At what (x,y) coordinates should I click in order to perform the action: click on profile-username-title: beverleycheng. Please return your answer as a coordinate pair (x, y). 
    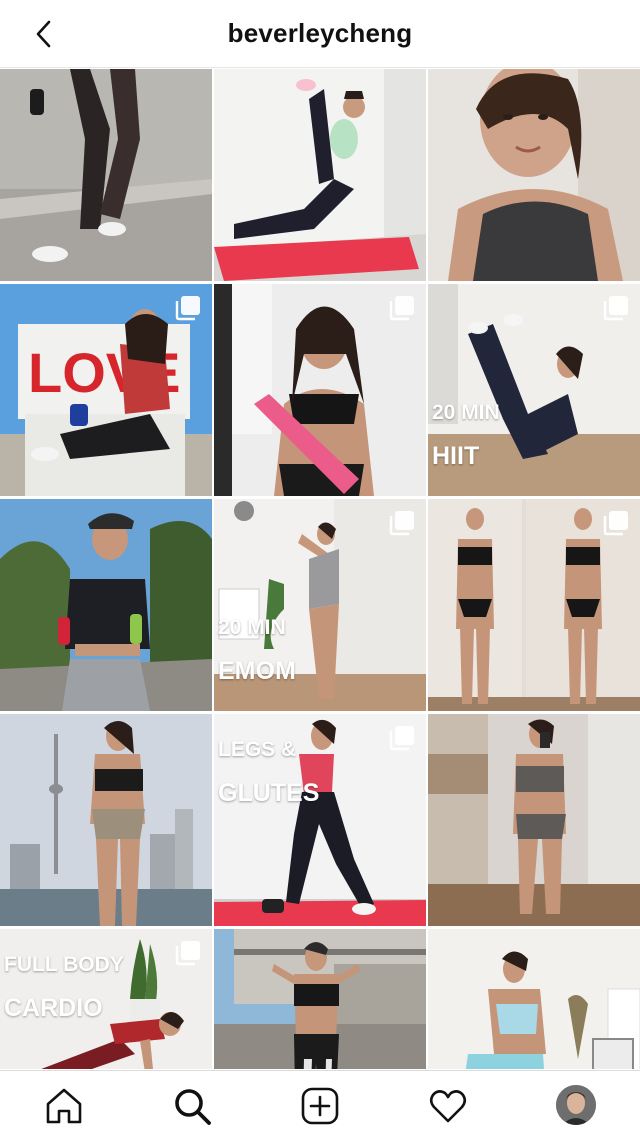
    Looking at the image, I should click on (320, 33).